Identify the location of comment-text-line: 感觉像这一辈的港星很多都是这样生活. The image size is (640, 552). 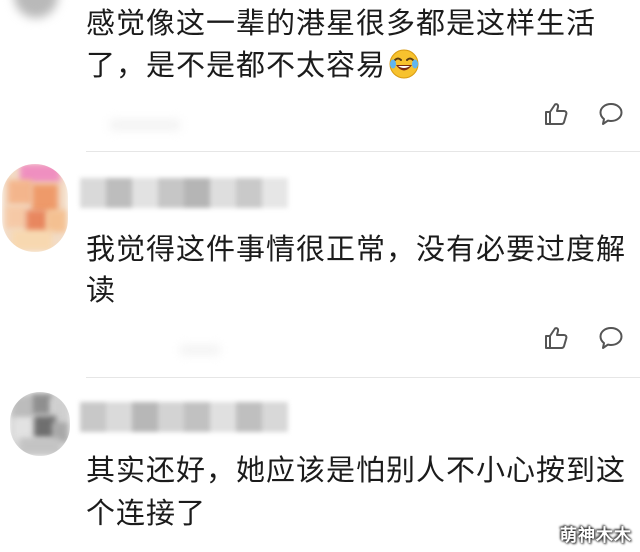
(341, 23).